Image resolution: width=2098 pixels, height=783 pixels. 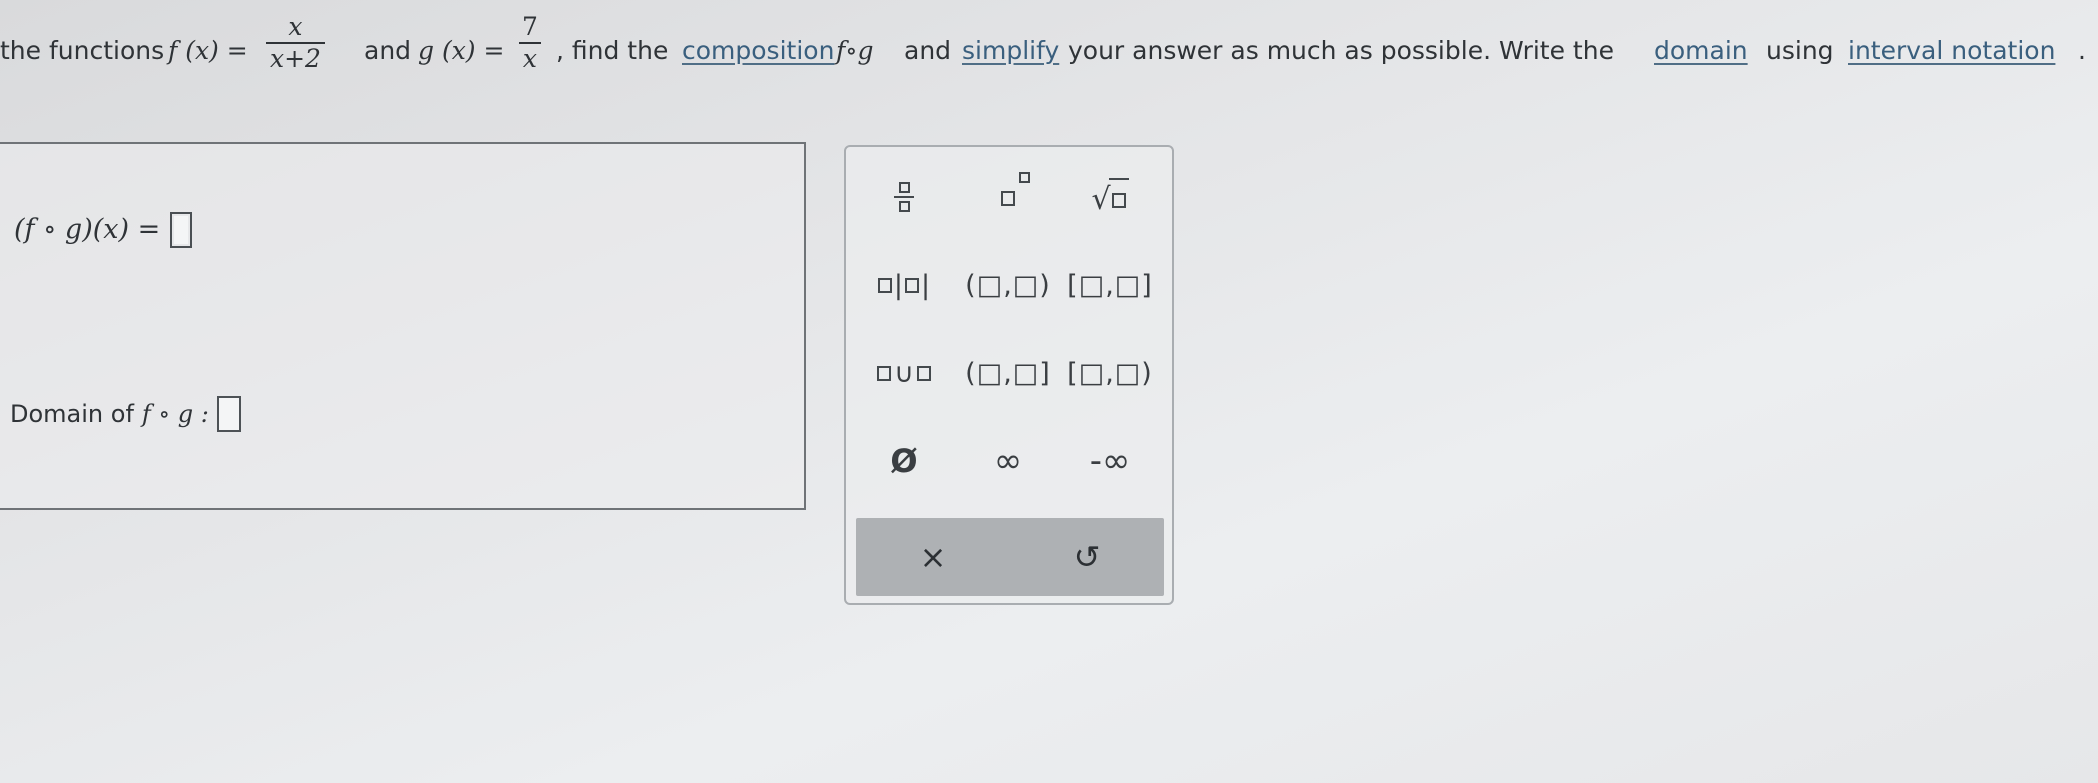 What do you see at coordinates (175, 414) in the screenshot?
I see `domain-fog-label: f ∘ g :` at bounding box center [175, 414].